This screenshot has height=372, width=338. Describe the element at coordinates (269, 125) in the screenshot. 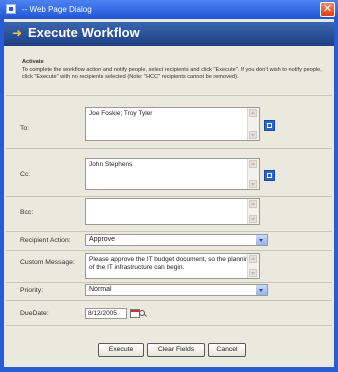

I see `to-address-book-icon` at that location.